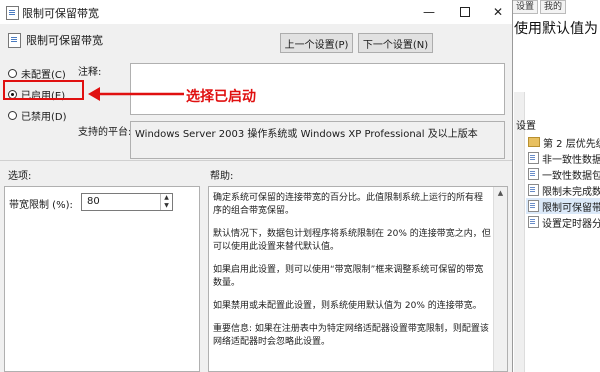 Image resolution: width=600 pixels, height=372 pixels. Describe the element at coordinates (571, 208) in the screenshot. I see `list-item-label: 限制可保留带宽` at that location.